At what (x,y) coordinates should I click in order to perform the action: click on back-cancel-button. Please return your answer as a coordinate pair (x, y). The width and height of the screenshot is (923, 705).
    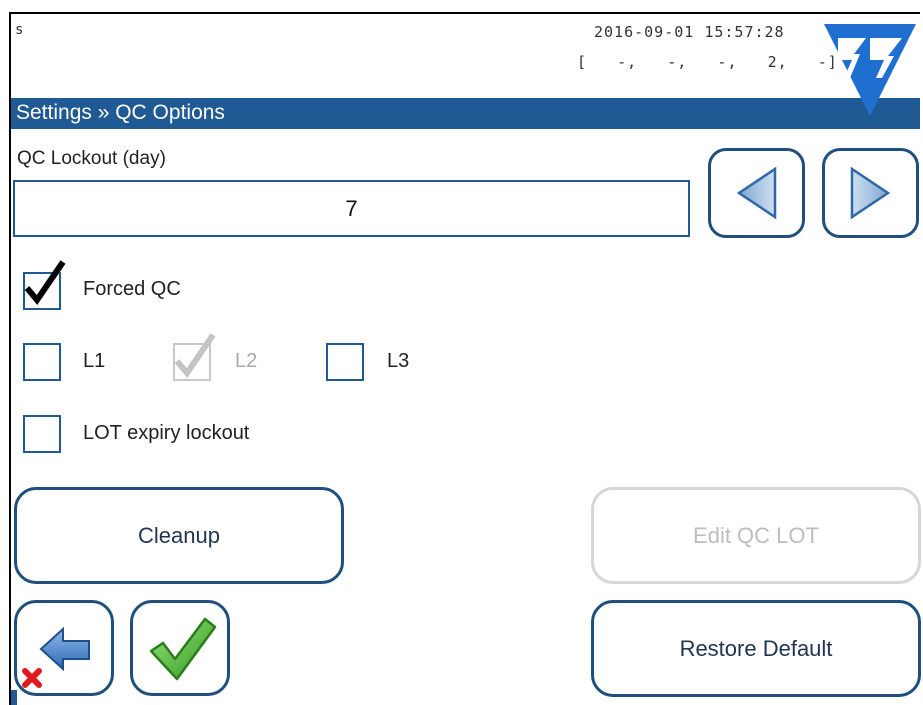
    Looking at the image, I should click on (64, 648).